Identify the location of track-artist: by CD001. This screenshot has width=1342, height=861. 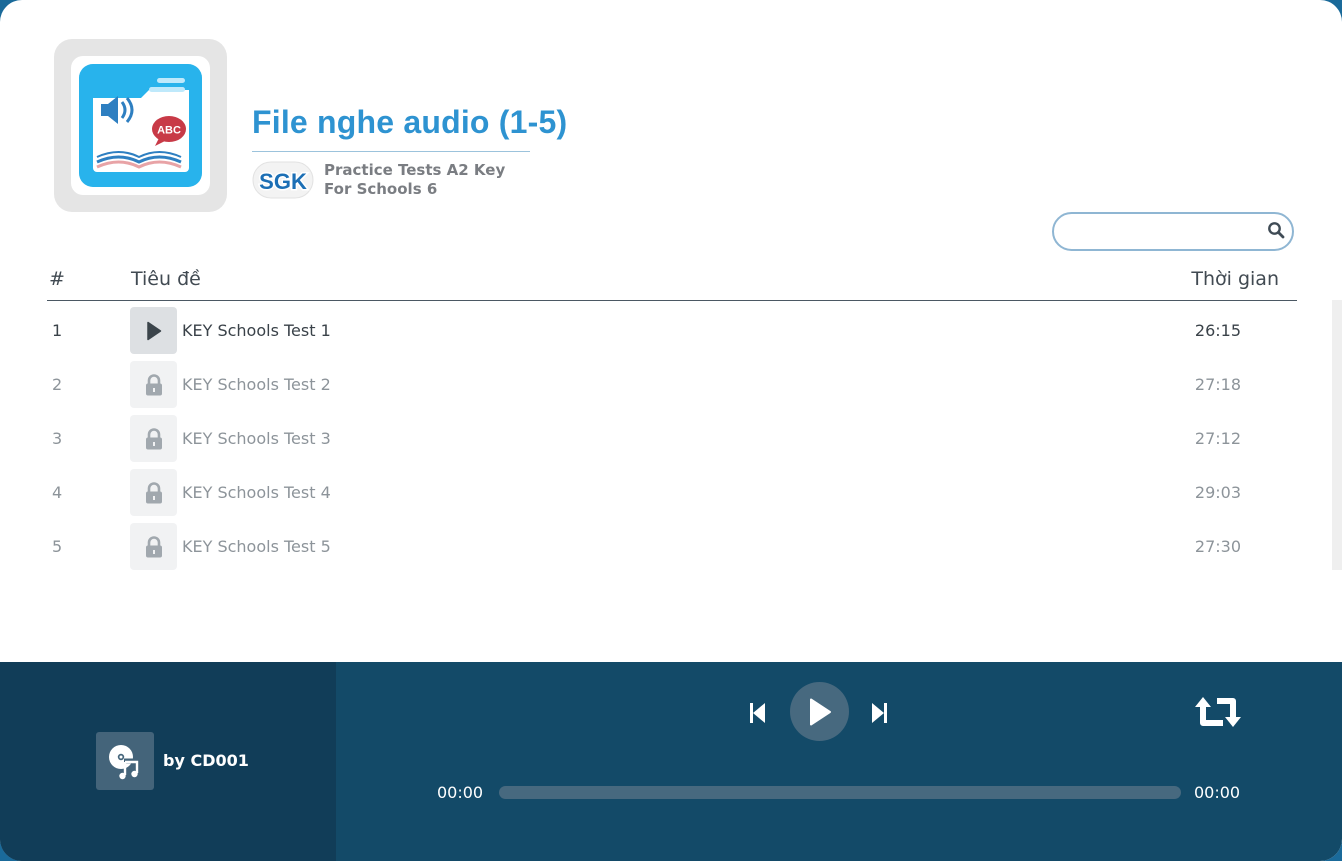
(206, 760).